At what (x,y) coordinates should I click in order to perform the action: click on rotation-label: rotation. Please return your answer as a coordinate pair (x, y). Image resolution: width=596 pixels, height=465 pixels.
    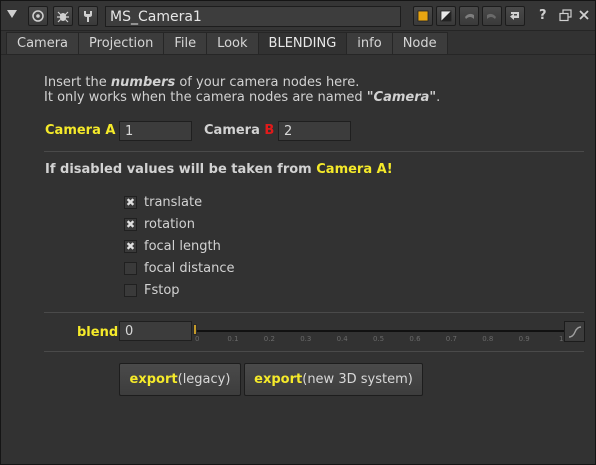
    Looking at the image, I should click on (169, 224).